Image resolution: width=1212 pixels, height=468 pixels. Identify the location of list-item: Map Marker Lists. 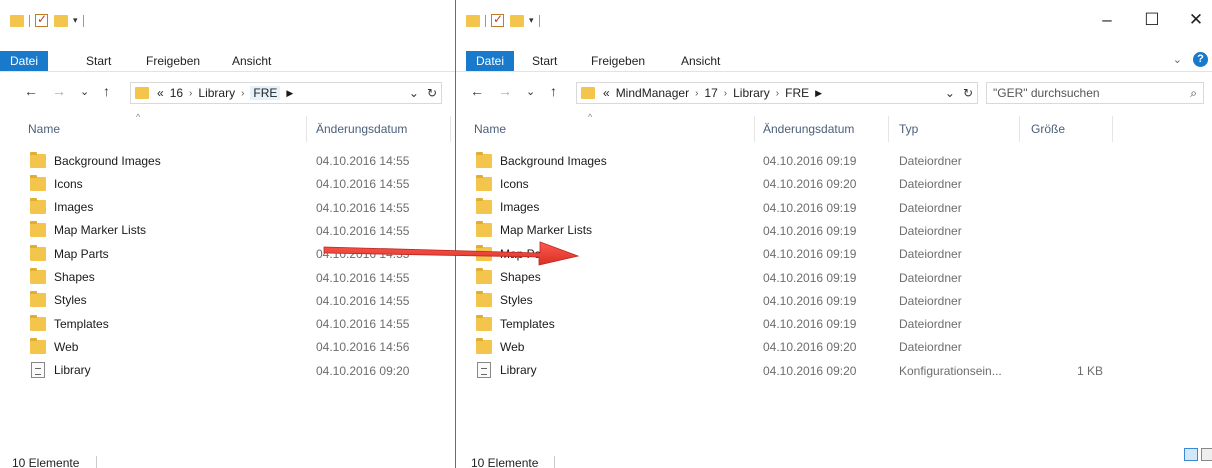
(88, 230).